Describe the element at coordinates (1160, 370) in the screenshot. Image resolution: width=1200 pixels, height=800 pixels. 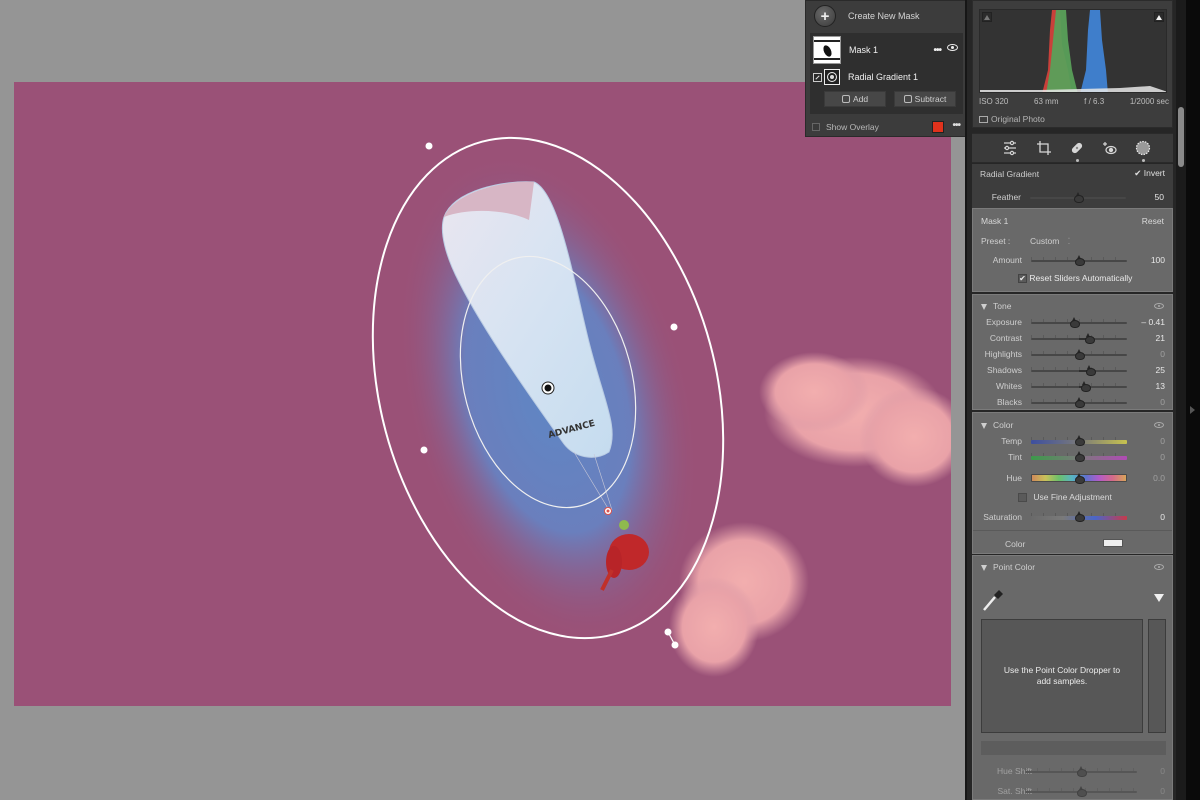
I see `tone-slider-value: 25` at that location.